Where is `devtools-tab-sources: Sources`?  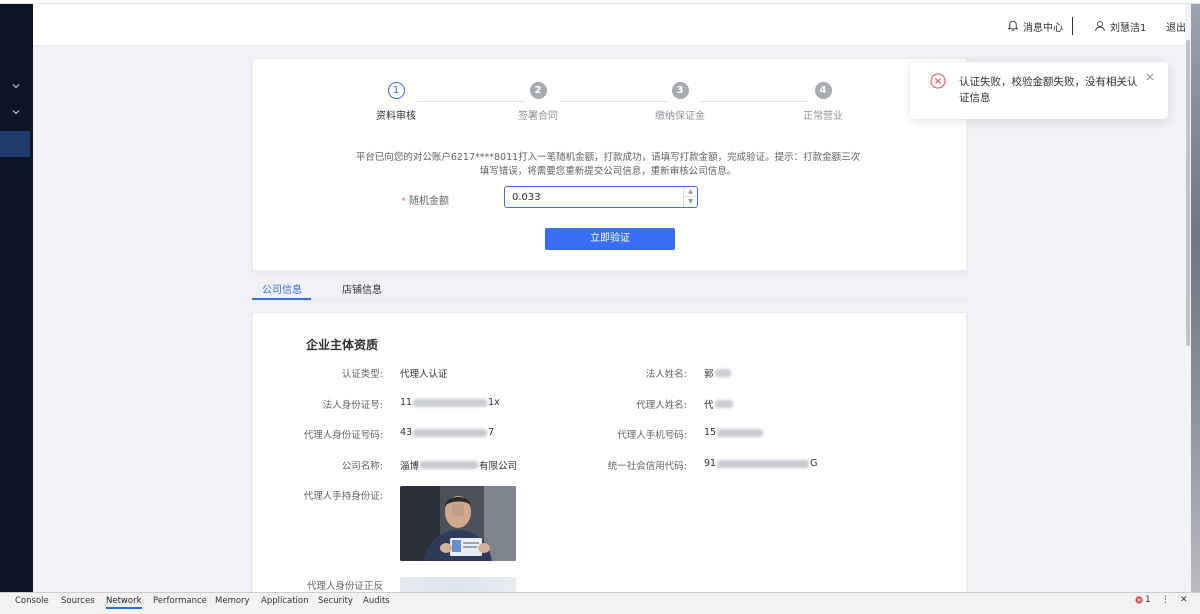 devtools-tab-sources: Sources is located at coordinates (78, 601).